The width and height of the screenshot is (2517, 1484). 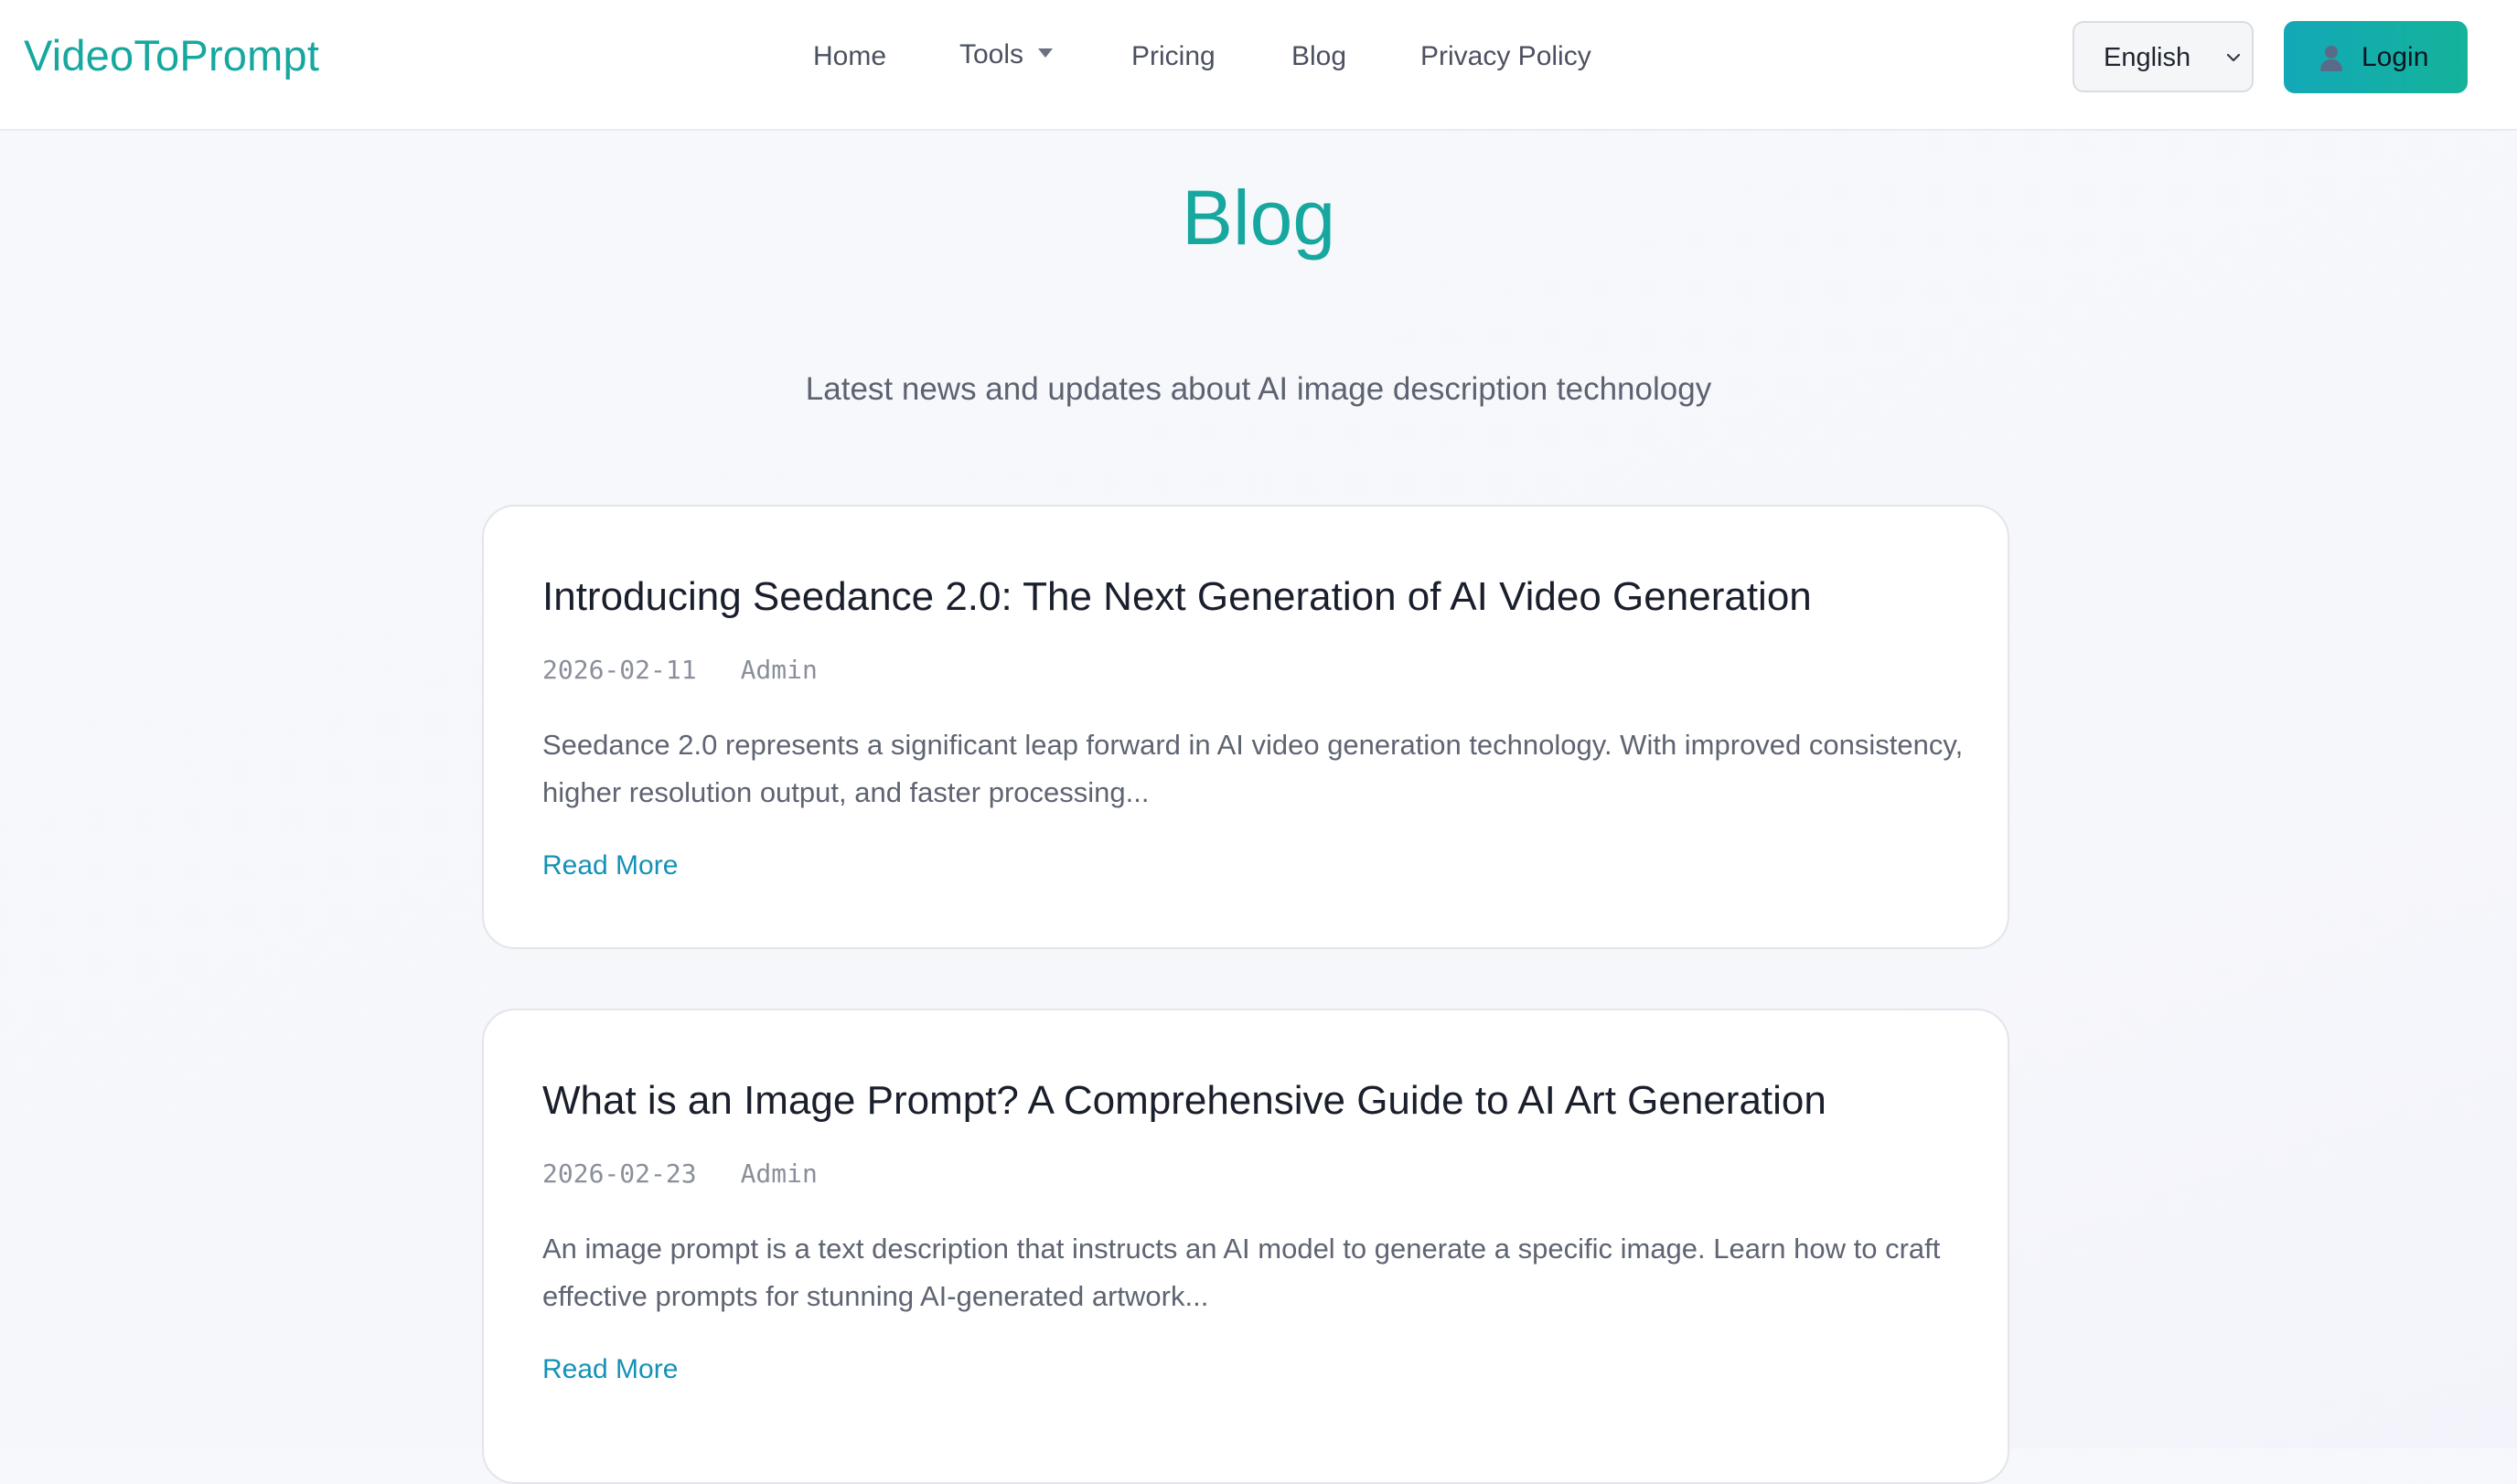 What do you see at coordinates (2147, 57) in the screenshot?
I see `language-selected-value: English` at bounding box center [2147, 57].